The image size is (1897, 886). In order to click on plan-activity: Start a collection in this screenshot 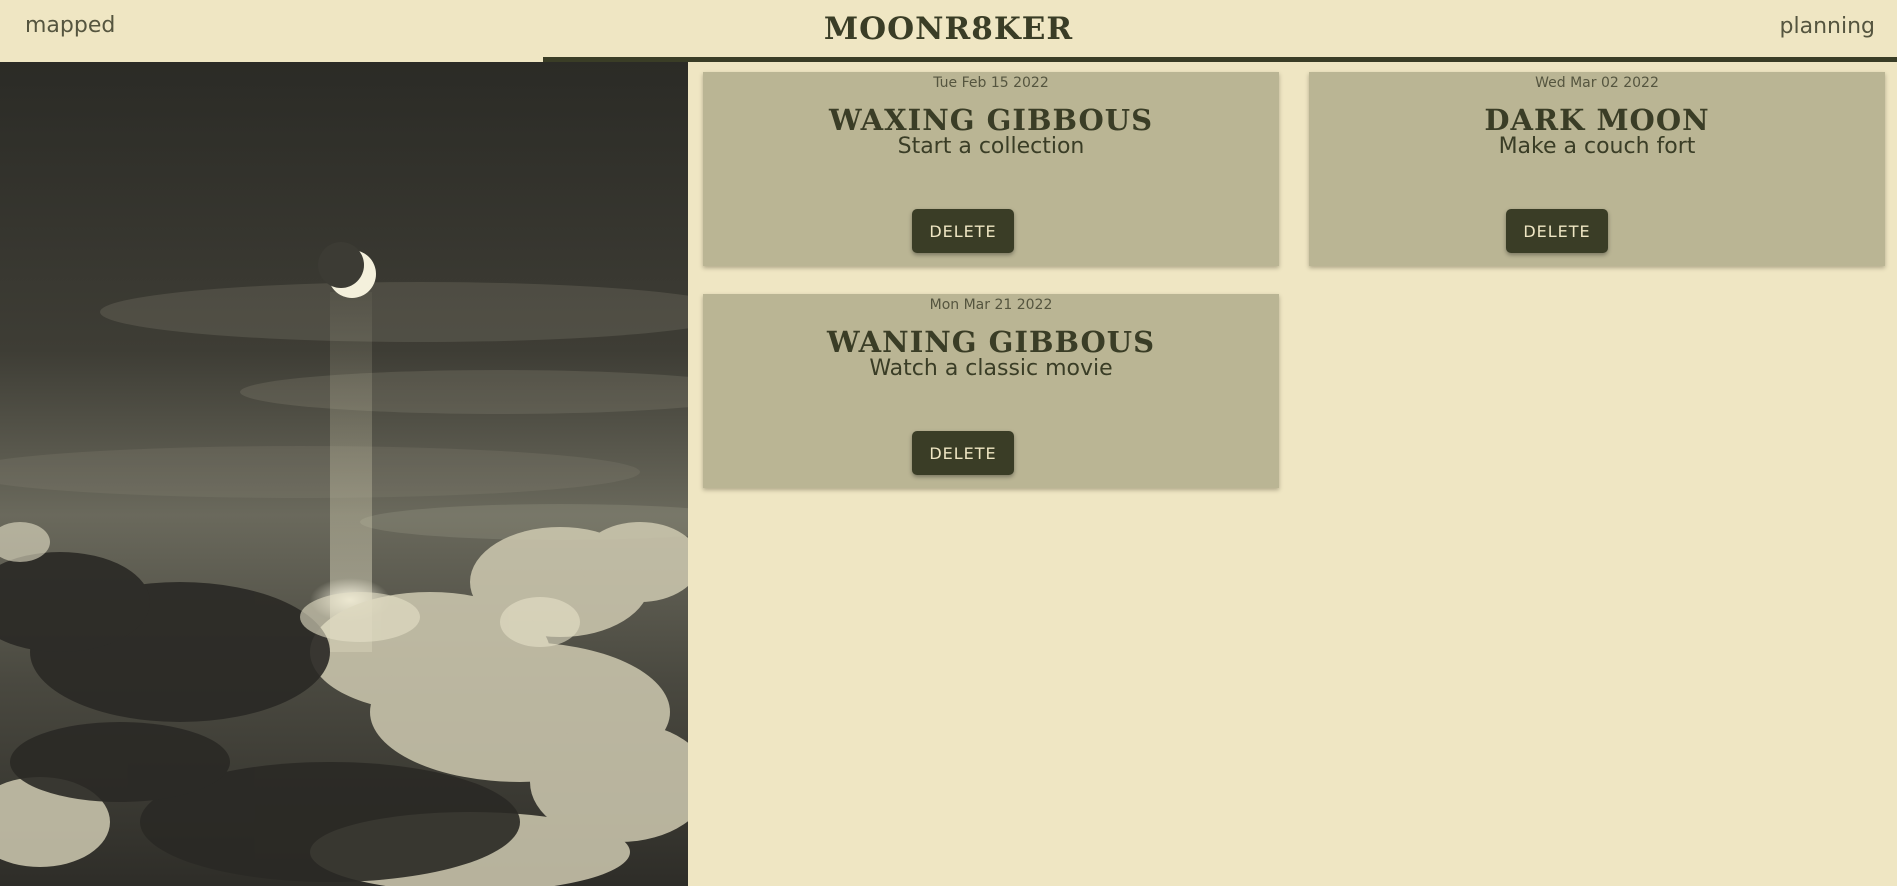, I will do `click(991, 146)`.